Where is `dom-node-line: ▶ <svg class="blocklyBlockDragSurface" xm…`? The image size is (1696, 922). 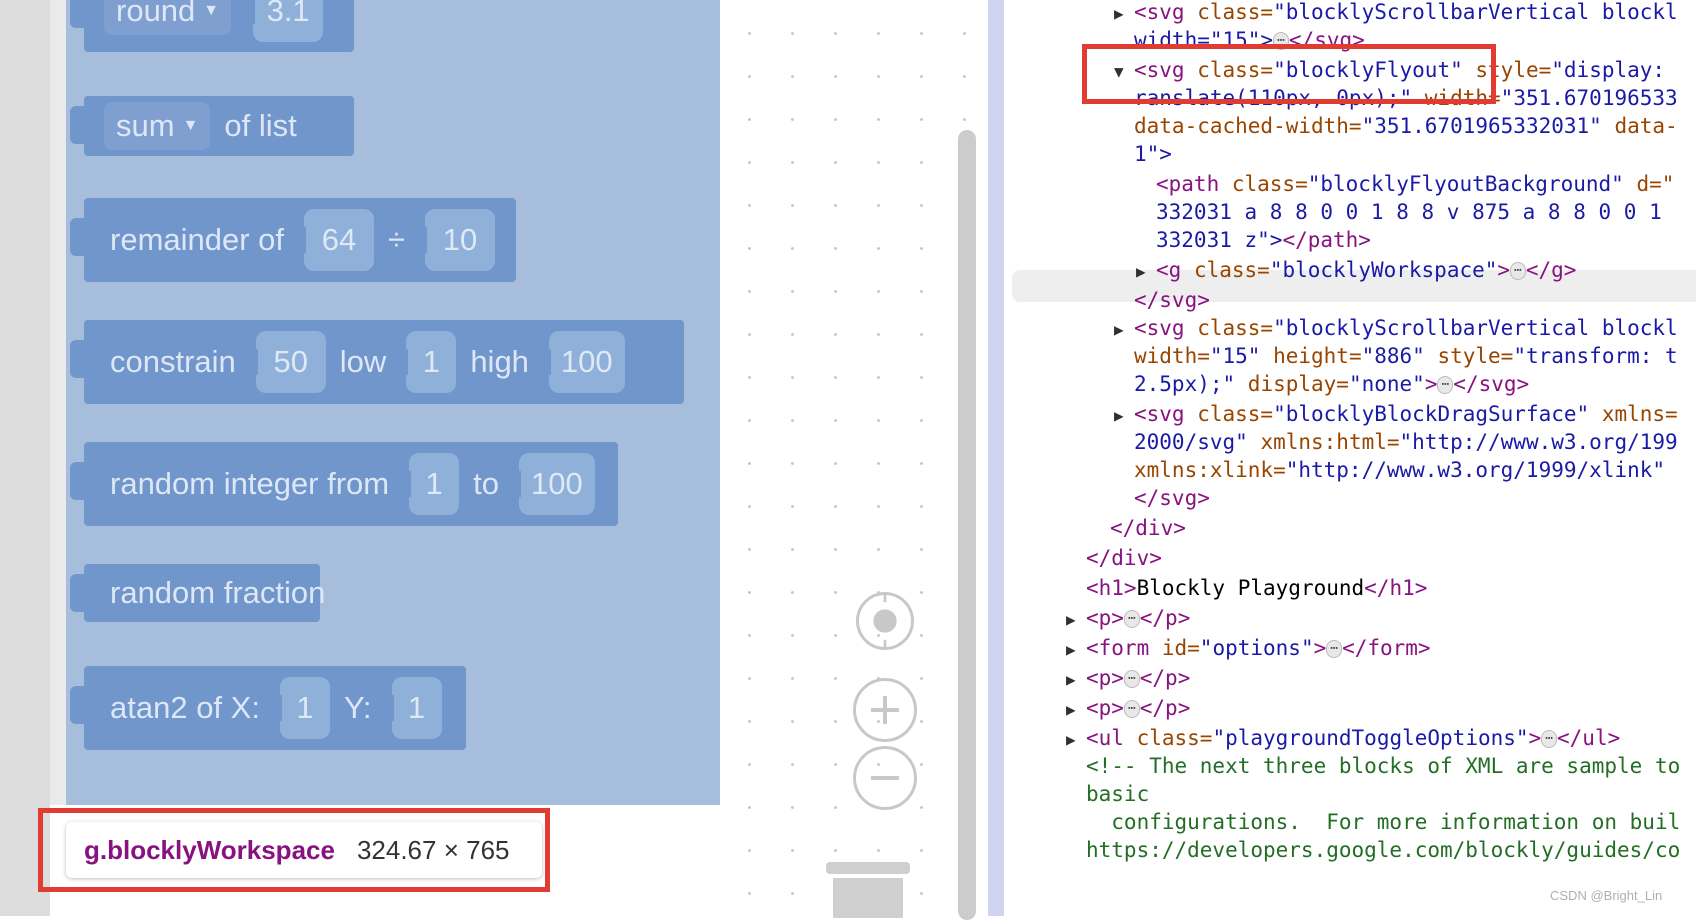 dom-node-line: ▶ <svg class="blocklyBlockDragSurface" xm… is located at coordinates (1396, 414).